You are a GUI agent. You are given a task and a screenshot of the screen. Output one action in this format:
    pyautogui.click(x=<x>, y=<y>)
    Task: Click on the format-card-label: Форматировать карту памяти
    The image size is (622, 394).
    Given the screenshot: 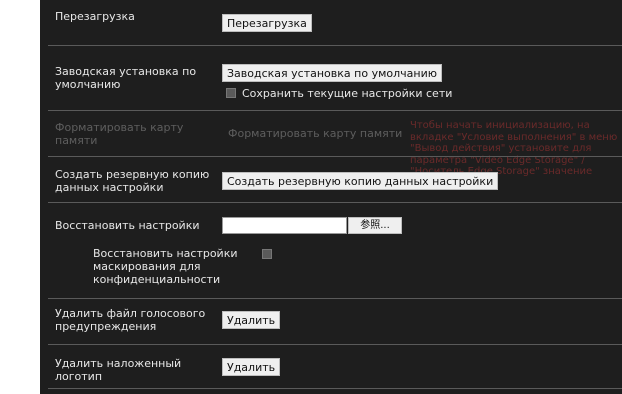 What is the action you would take?
    pyautogui.click(x=119, y=134)
    